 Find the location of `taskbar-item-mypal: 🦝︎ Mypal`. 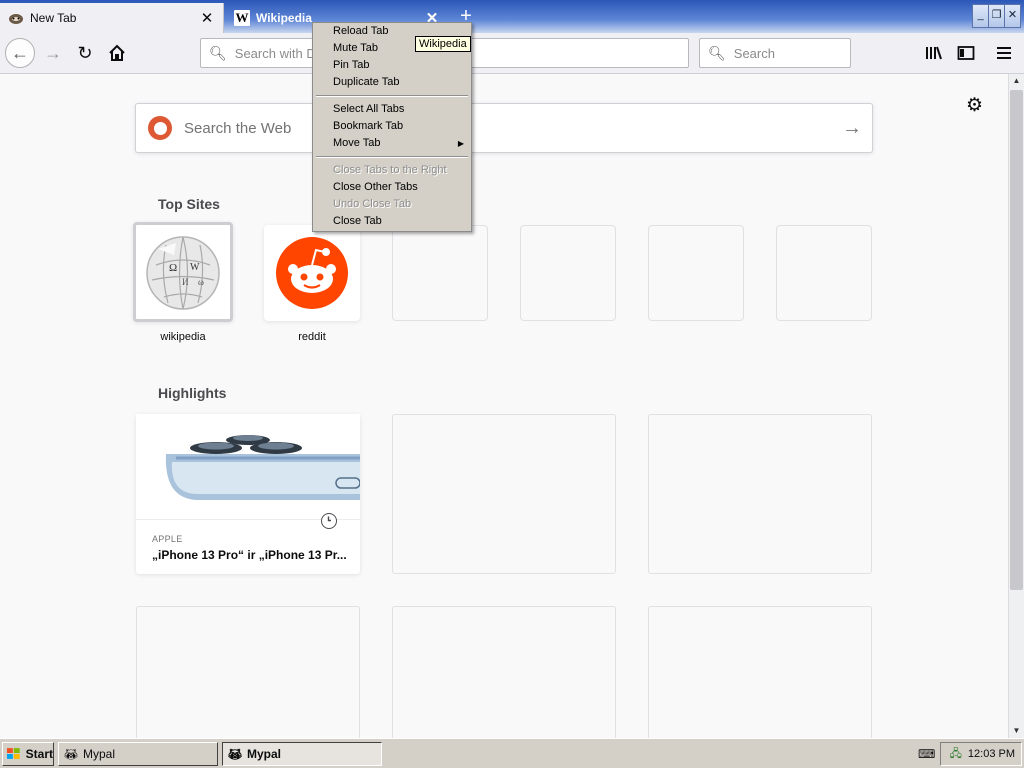

taskbar-item-mypal: 🦝︎ Mypal is located at coordinates (138, 754).